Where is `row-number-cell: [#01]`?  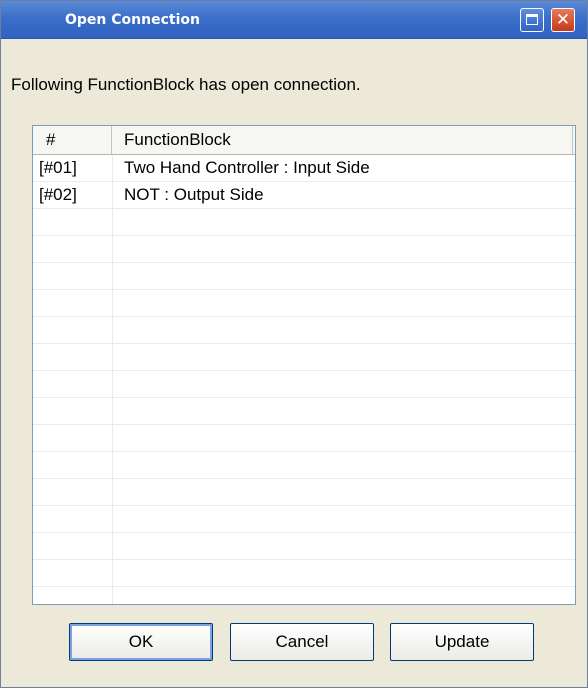 row-number-cell: [#01] is located at coordinates (73, 168).